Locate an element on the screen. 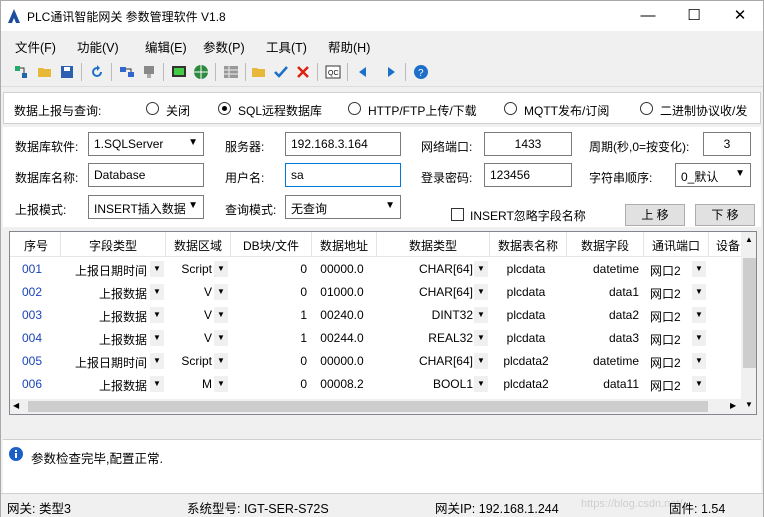 The image size is (764, 517). horizontal-scrollbar: ◀ ▶ is located at coordinates (375, 406).